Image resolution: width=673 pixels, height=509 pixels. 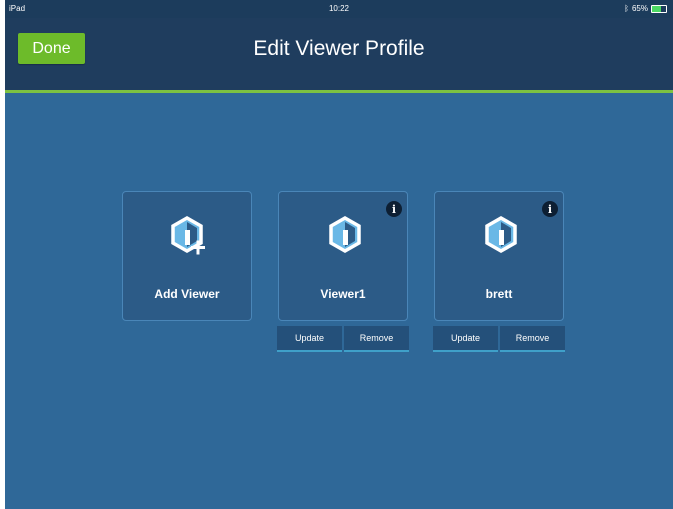 I want to click on status-right: ᛒ 65%, so click(x=645, y=8).